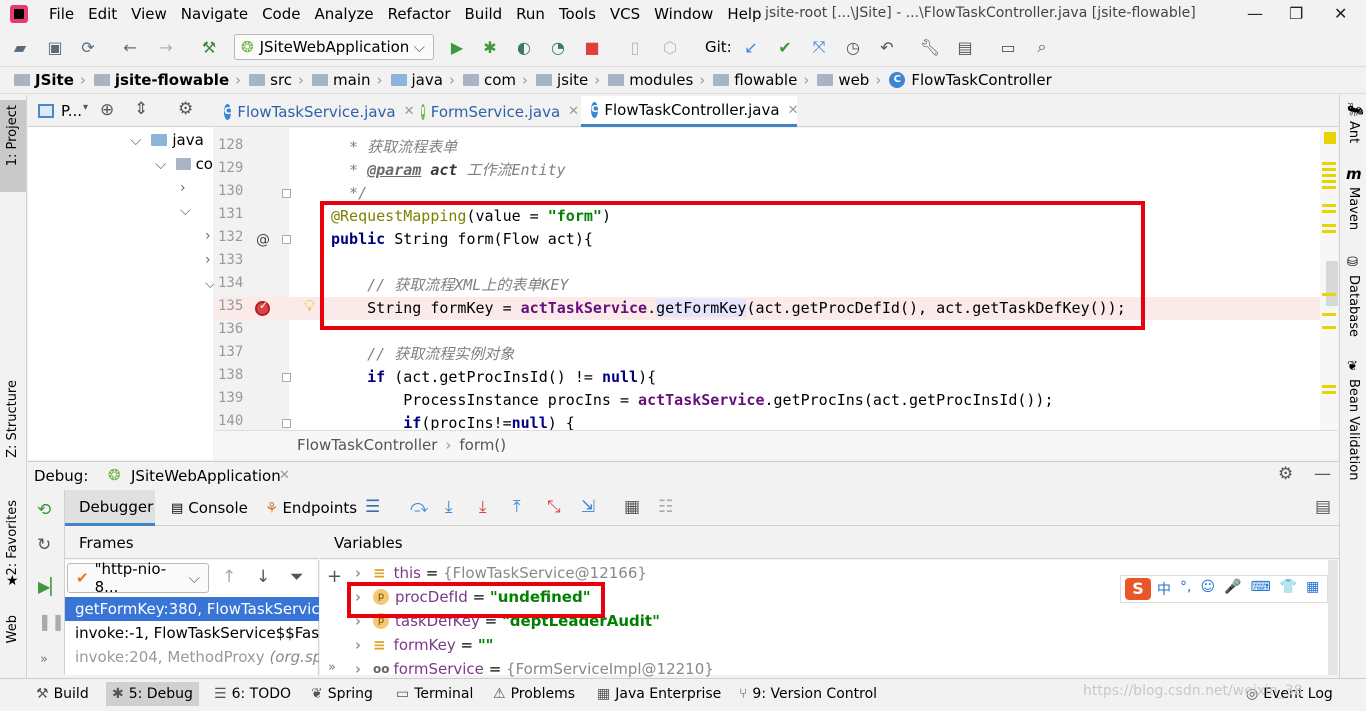 This screenshot has height=711, width=1366. I want to click on git-history-icon: ◷, so click(853, 47).